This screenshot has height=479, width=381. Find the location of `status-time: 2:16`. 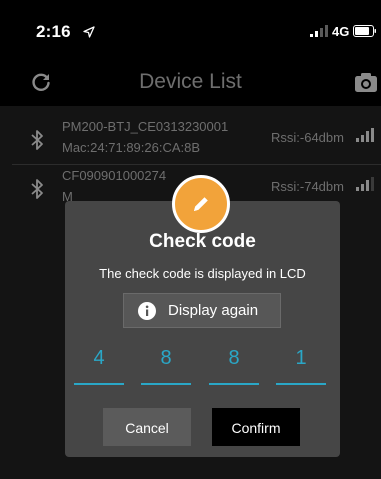

status-time: 2:16 is located at coordinates (53, 31).